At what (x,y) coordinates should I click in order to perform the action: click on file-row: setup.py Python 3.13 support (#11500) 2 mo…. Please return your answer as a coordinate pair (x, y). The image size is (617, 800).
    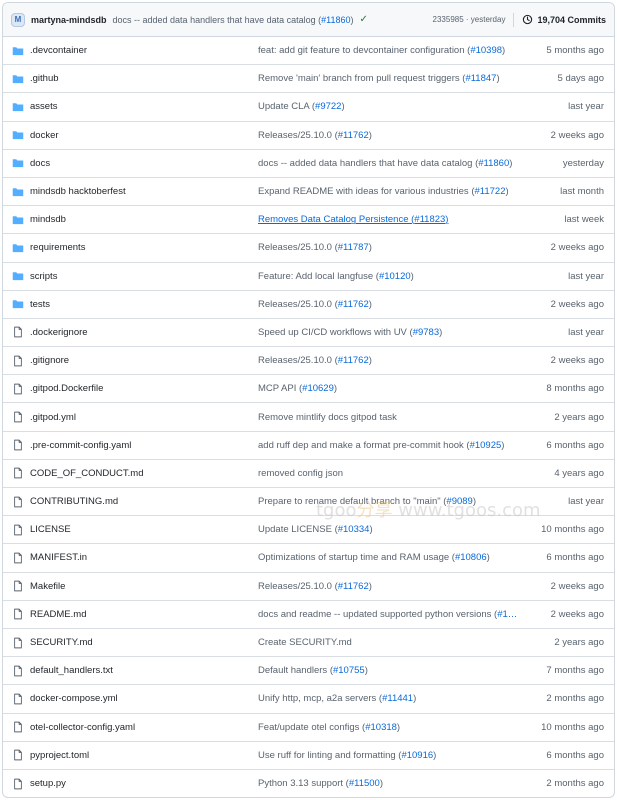
    Looking at the image, I should click on (308, 783).